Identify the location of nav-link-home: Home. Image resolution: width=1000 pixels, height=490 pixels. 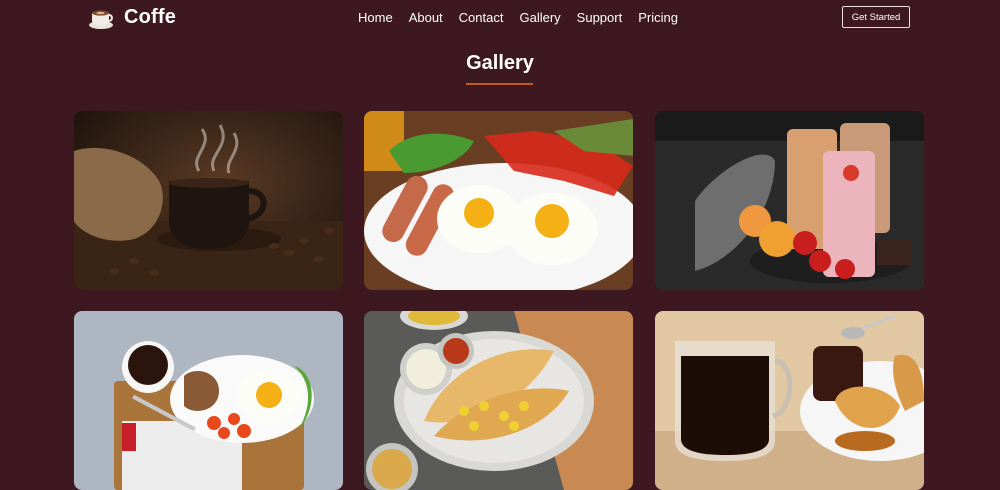
(375, 17).